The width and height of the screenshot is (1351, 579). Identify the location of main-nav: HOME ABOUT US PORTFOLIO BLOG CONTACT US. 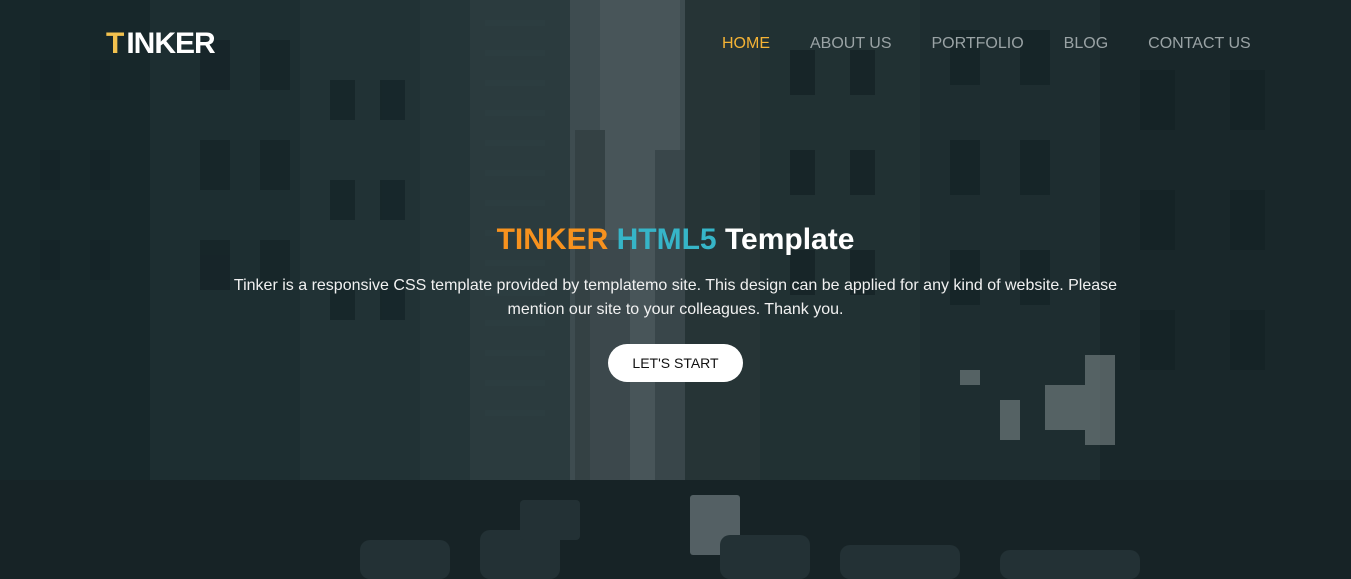
(1006, 44).